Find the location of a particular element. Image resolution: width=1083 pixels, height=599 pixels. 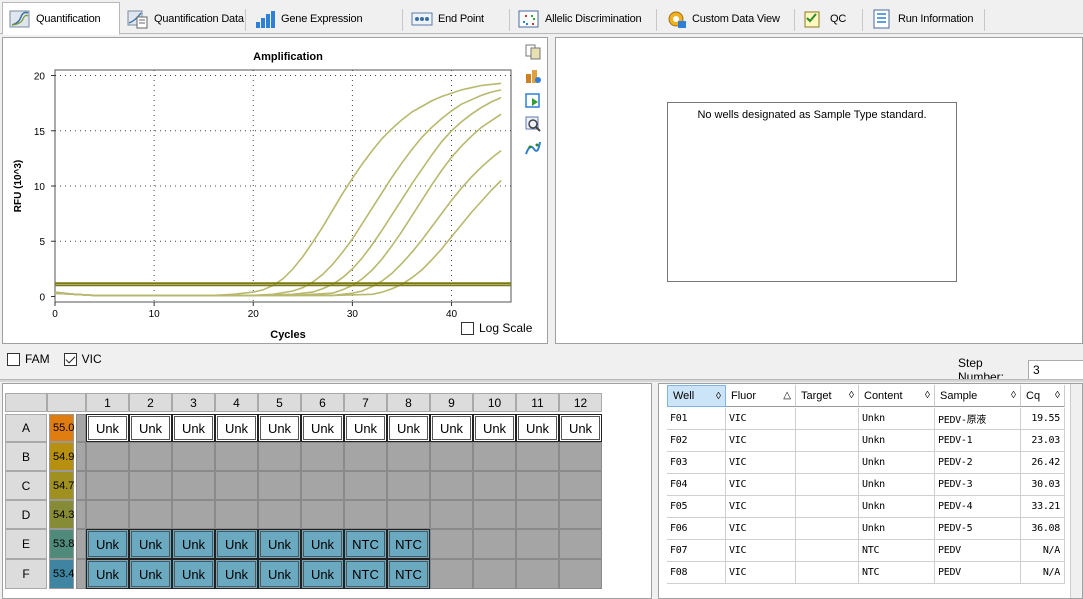

column-header-sample: Sample ◊ is located at coordinates (978, 396).